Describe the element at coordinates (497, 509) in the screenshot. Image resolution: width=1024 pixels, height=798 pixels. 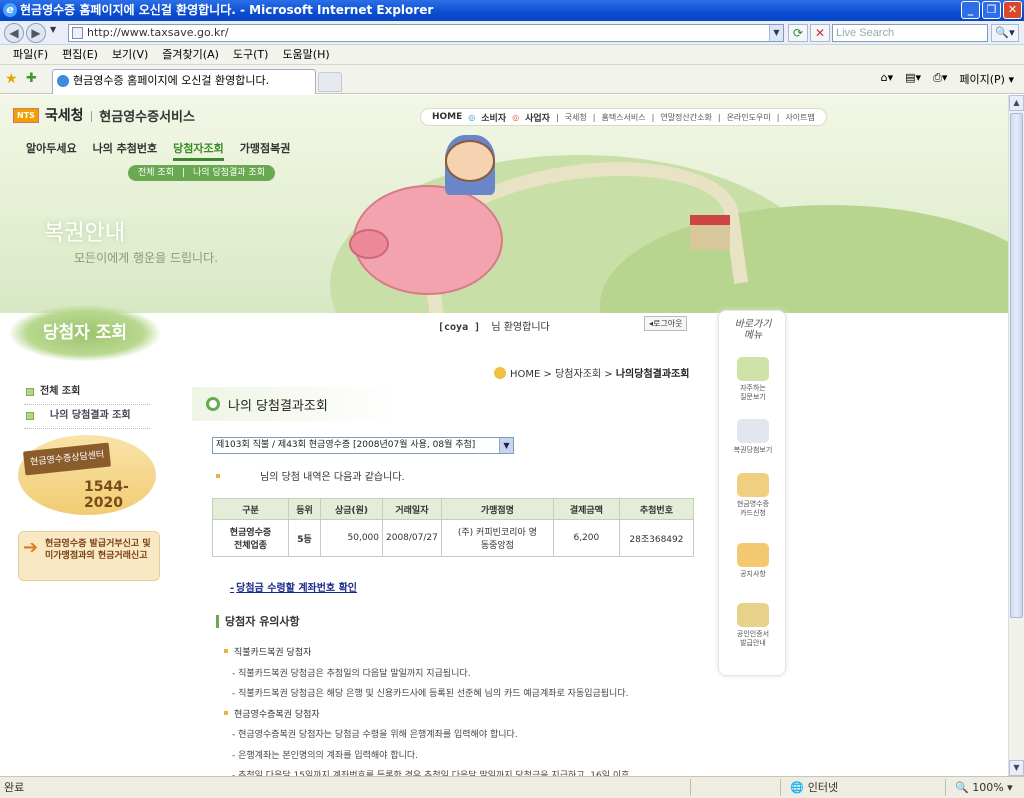
I see `col-header: 가맹점명` at that location.